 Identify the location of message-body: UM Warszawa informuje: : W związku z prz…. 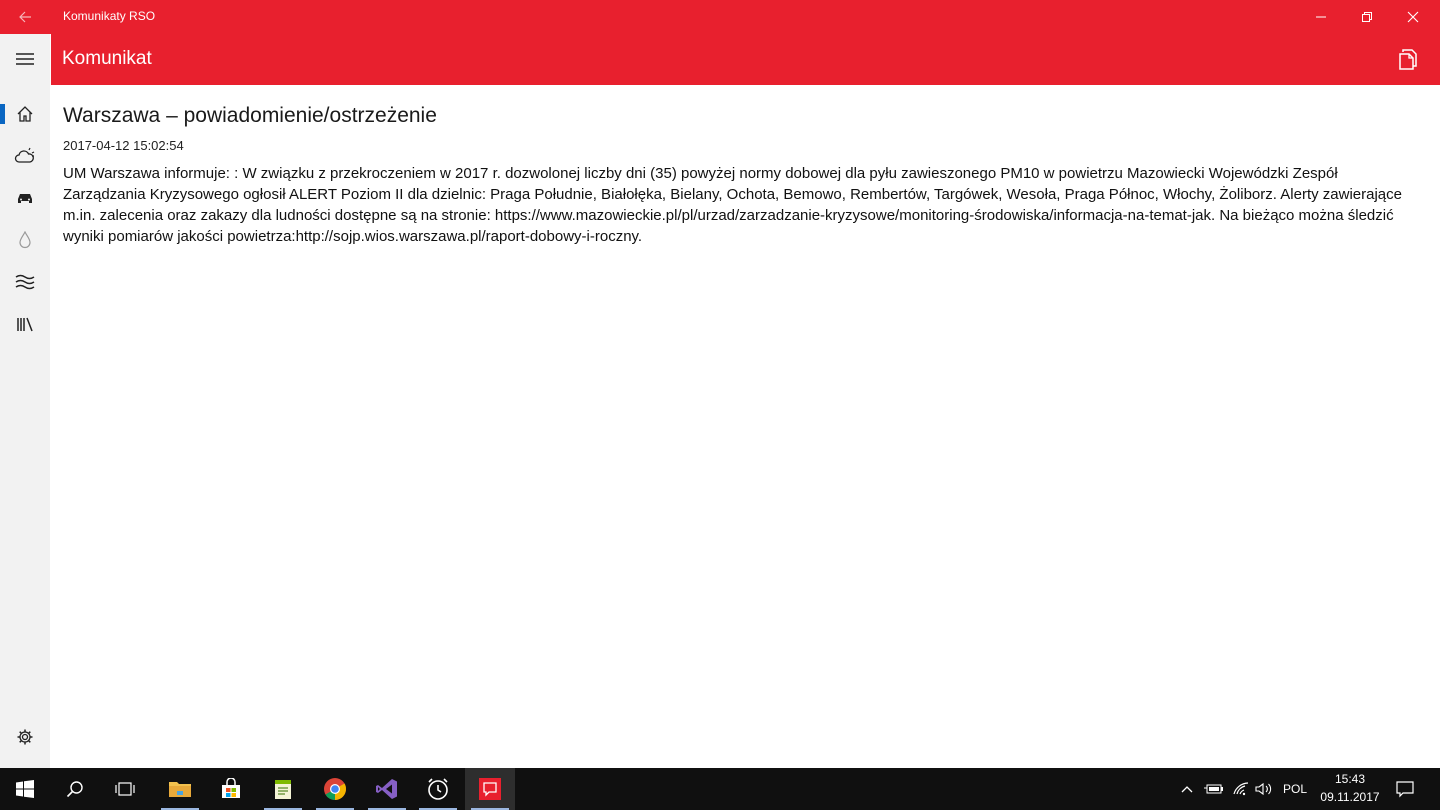
(732, 205).